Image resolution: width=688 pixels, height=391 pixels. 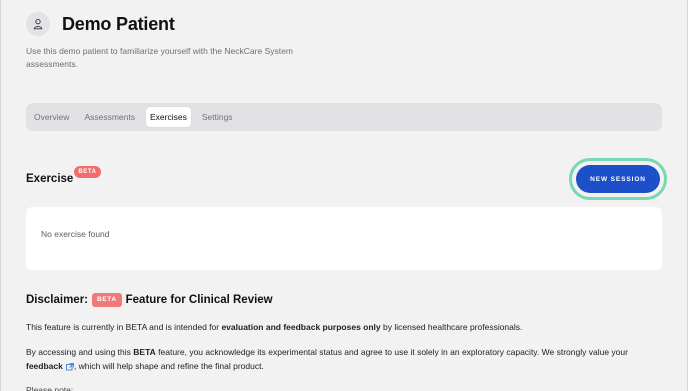 What do you see at coordinates (217, 117) in the screenshot?
I see `tab-settings: Settings` at bounding box center [217, 117].